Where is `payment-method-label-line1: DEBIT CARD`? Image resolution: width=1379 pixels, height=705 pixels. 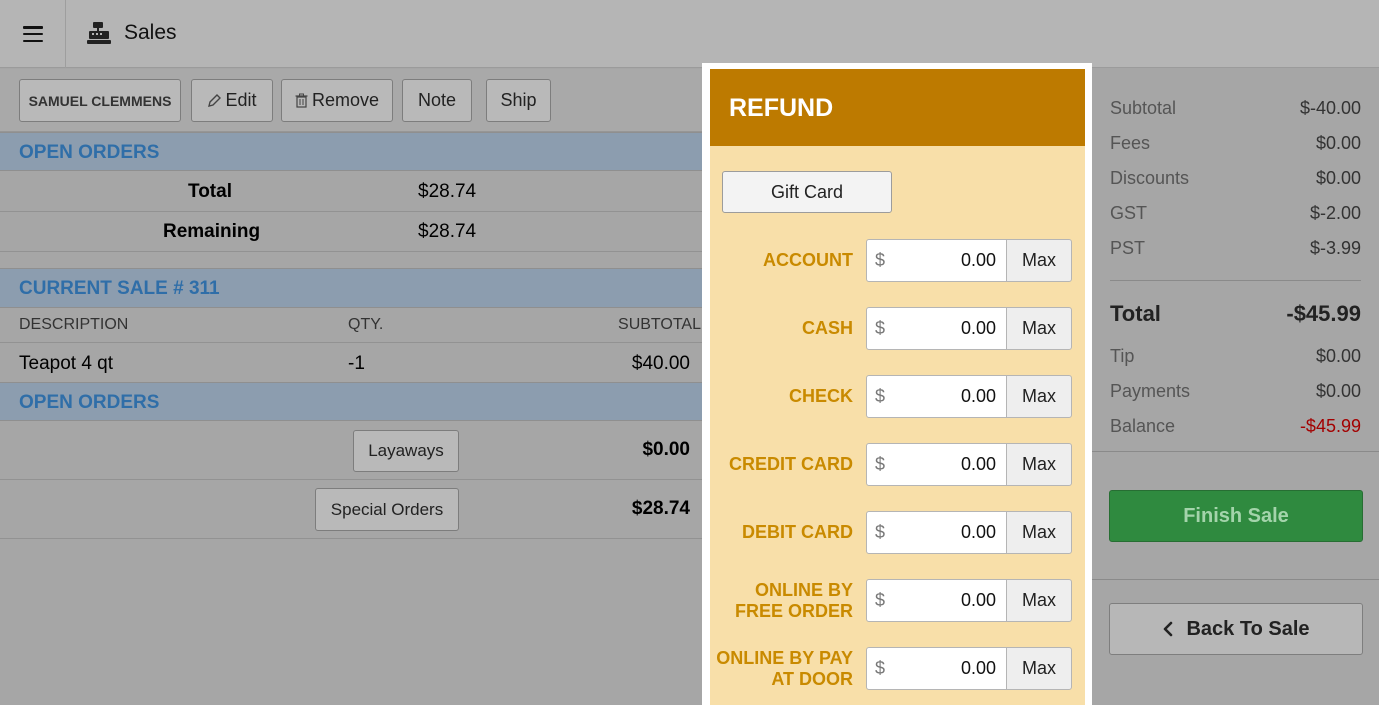 payment-method-label-line1: DEBIT CARD is located at coordinates (797, 532).